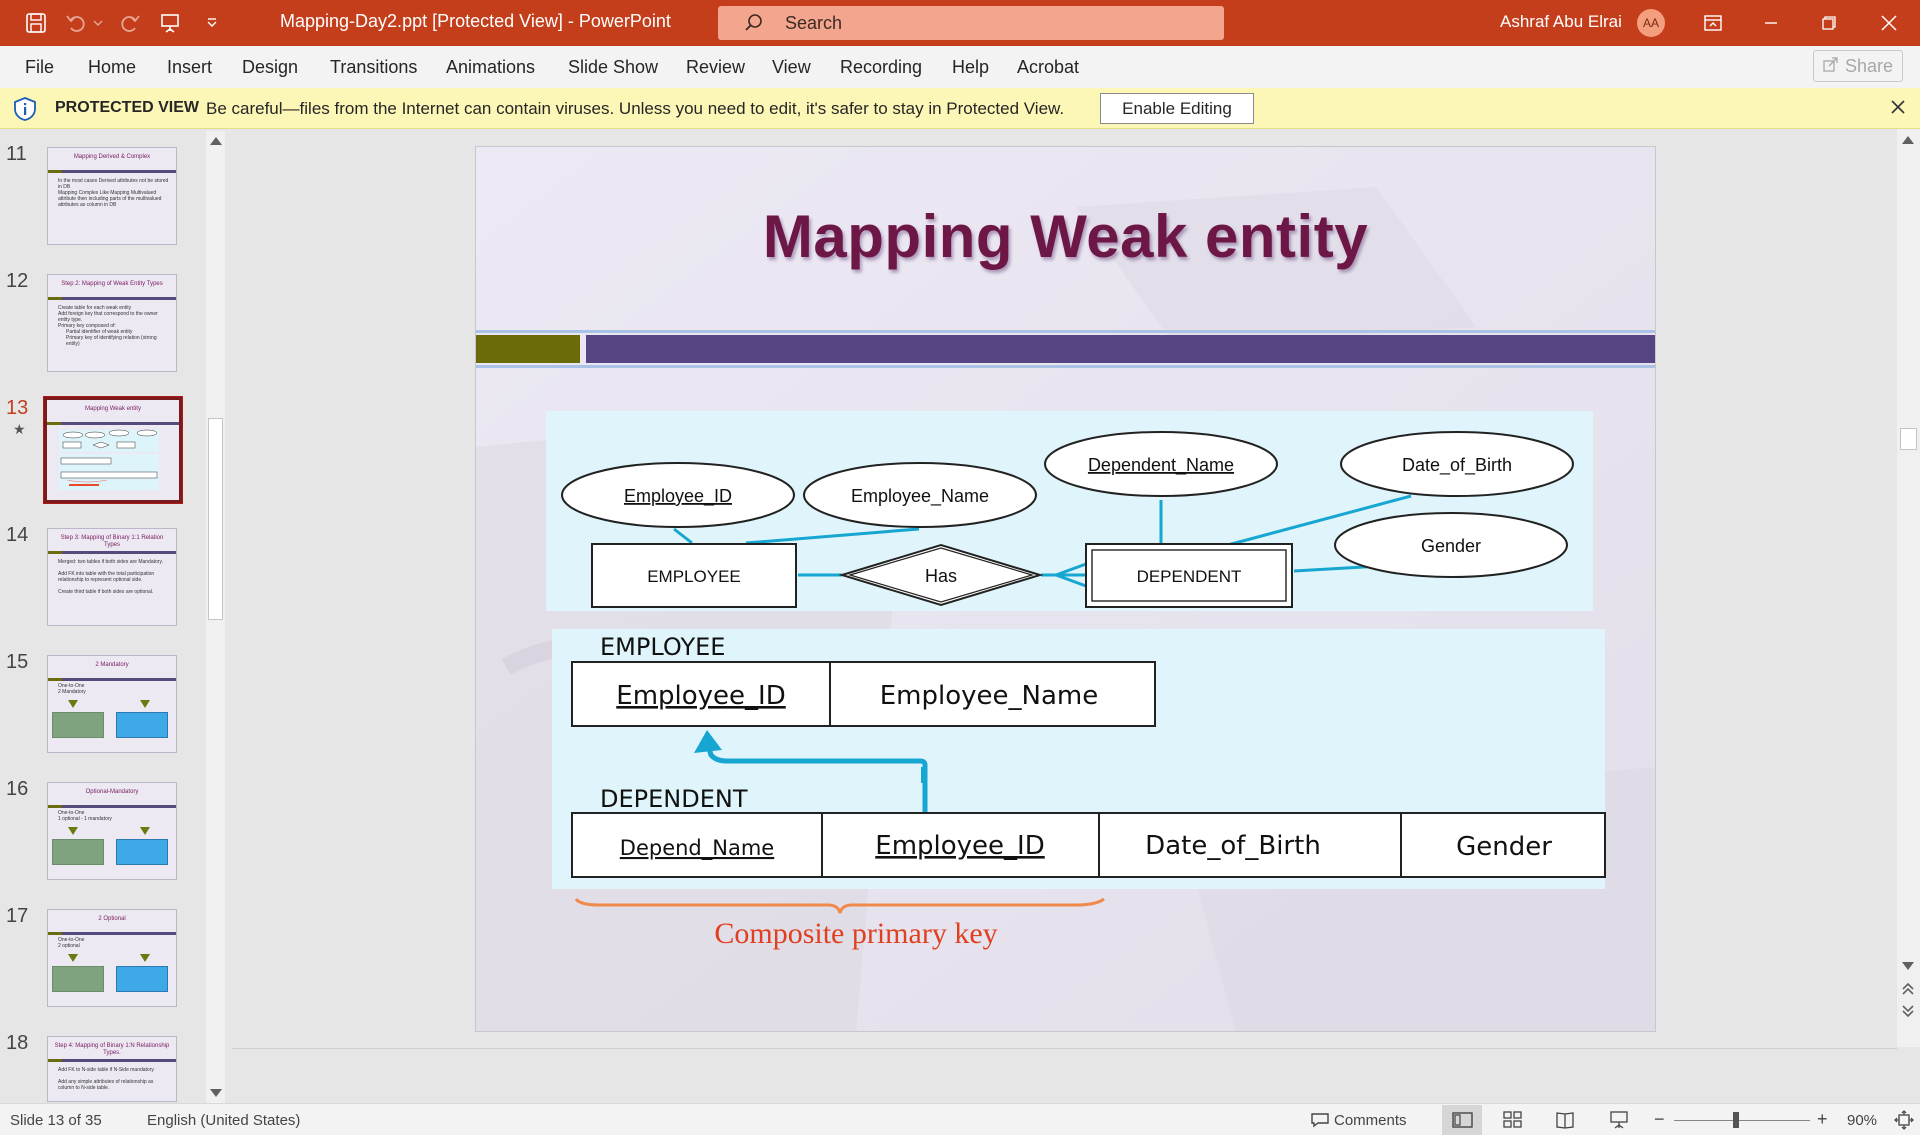  I want to click on slide-counter: Slide 13 of 35, so click(56, 1120).